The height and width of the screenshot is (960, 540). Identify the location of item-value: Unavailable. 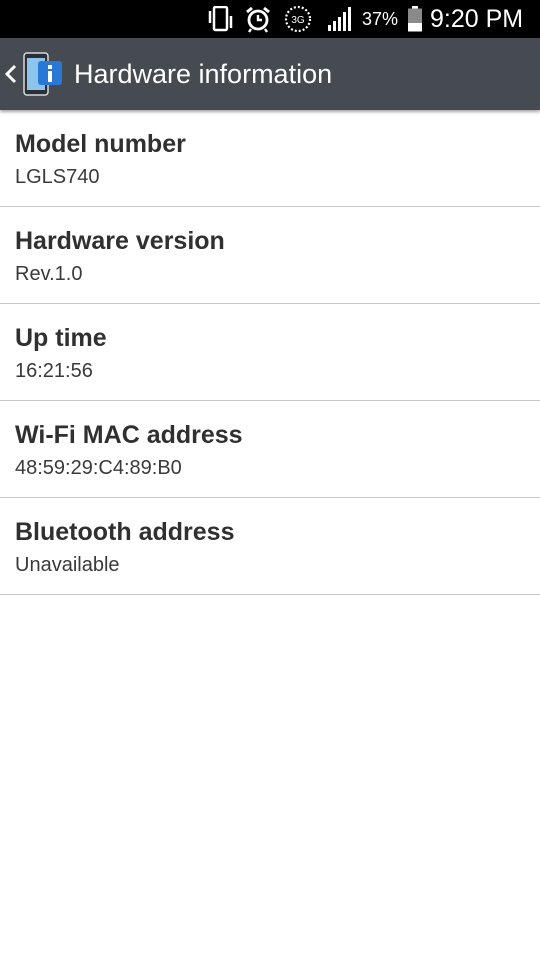
(67, 565).